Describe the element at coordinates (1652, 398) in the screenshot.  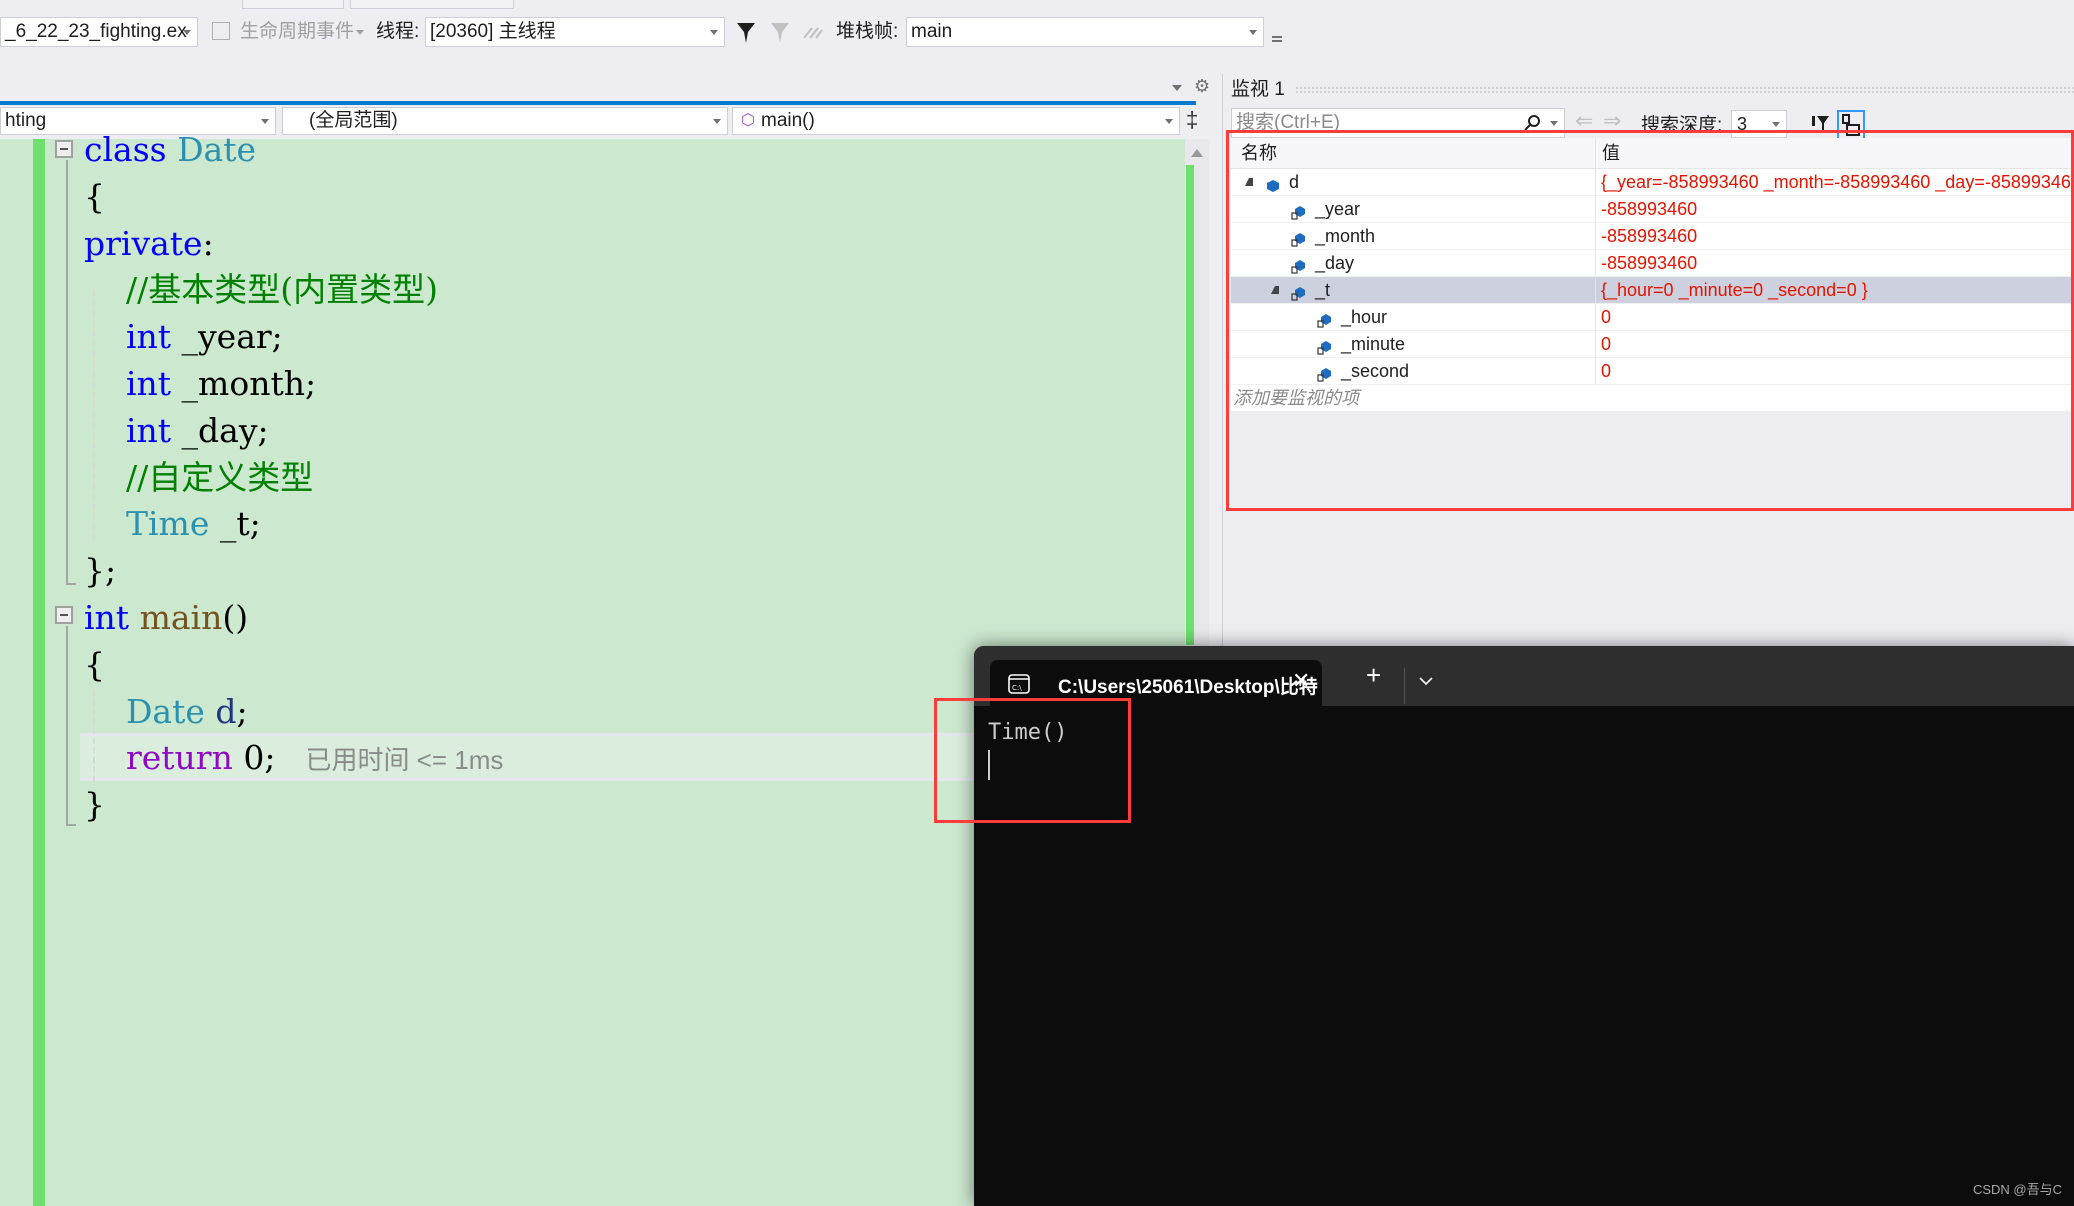
I see `add-watch-row: 添加要监视的项` at that location.